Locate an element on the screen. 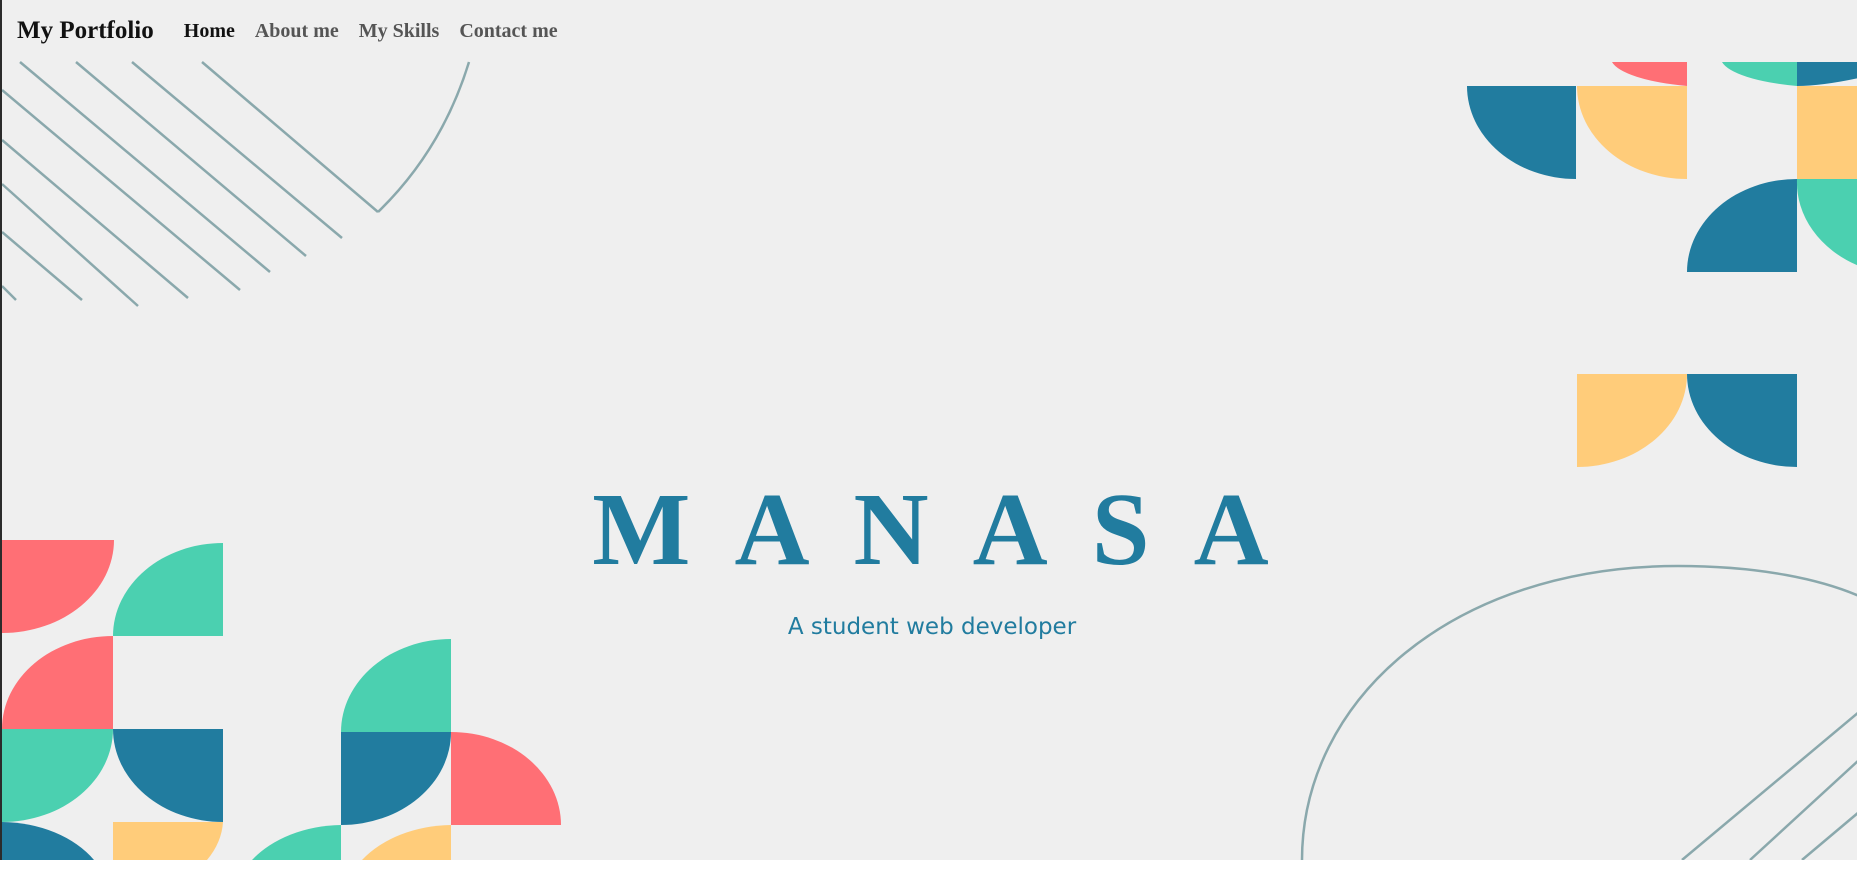 This screenshot has height=878, width=1857. top-right-shapes is located at coordinates (1662, 167).